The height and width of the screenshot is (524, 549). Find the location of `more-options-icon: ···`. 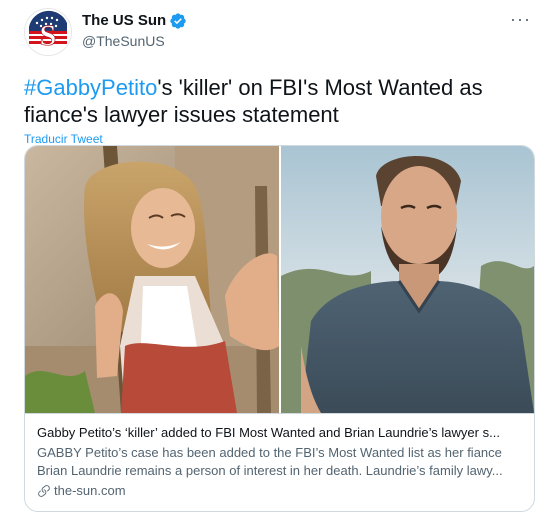

more-options-icon: ··· is located at coordinates (520, 19).